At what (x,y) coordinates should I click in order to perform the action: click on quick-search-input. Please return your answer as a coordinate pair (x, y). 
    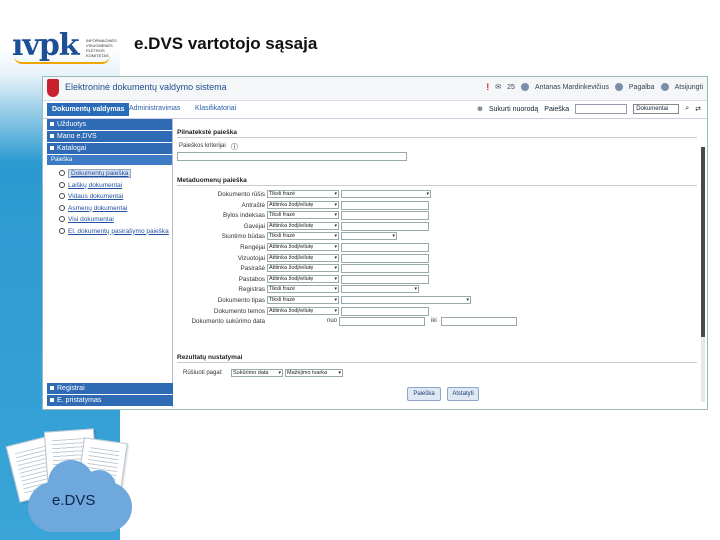
    Looking at the image, I should click on (601, 109).